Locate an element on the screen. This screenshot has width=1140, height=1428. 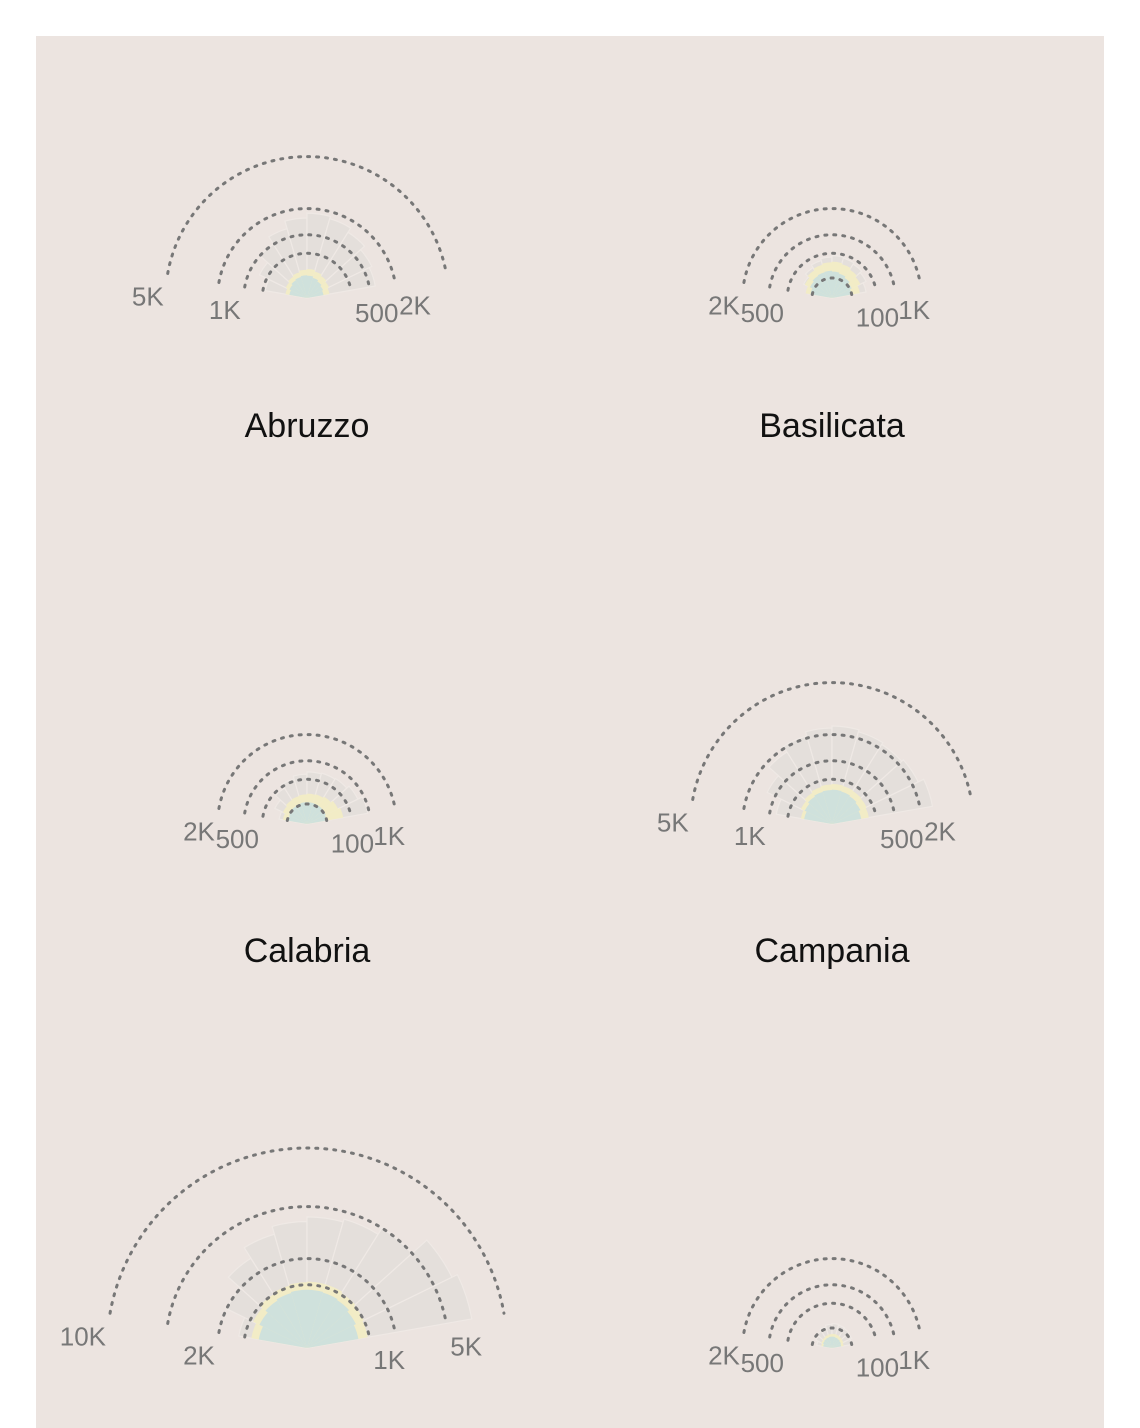
radial-chart-4: 10K 2K 1K 5K is located at coordinates (283, 1260).